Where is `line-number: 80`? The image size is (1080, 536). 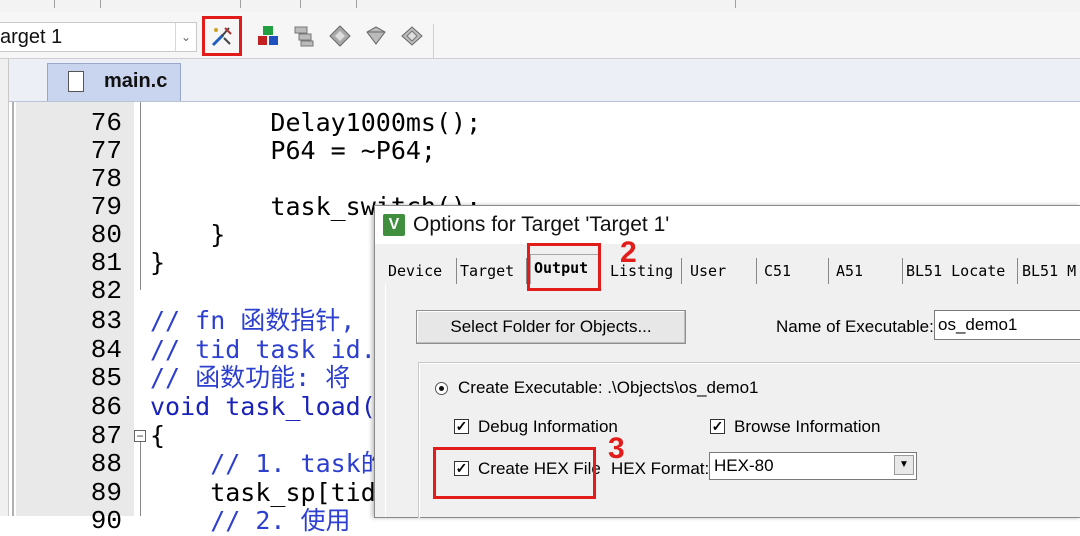 line-number: 80 is located at coordinates (106, 235).